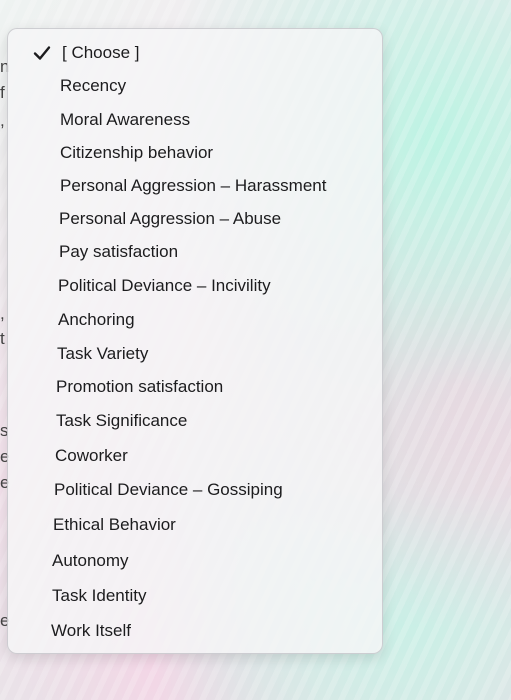  What do you see at coordinates (168, 490) in the screenshot?
I see `menu-item-political-deviance-gossiping: Political Deviance – Gossiping` at bounding box center [168, 490].